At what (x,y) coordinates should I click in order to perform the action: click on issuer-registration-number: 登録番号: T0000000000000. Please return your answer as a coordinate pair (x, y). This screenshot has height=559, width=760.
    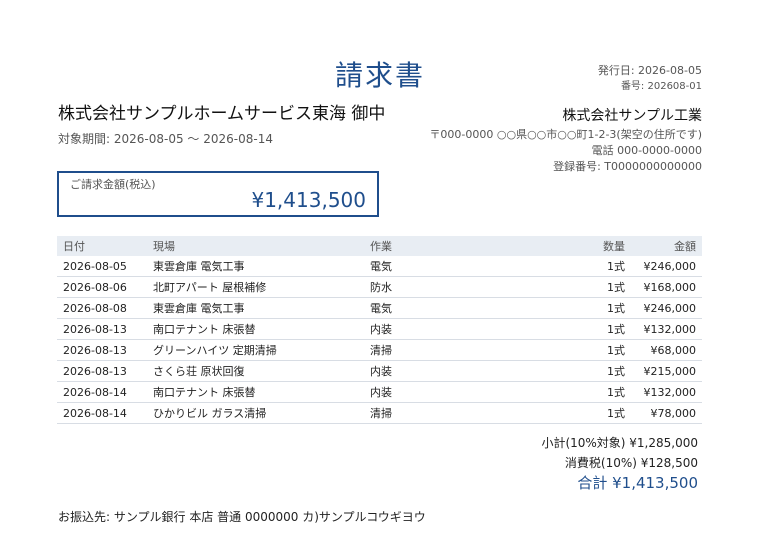
    Looking at the image, I should click on (627, 166).